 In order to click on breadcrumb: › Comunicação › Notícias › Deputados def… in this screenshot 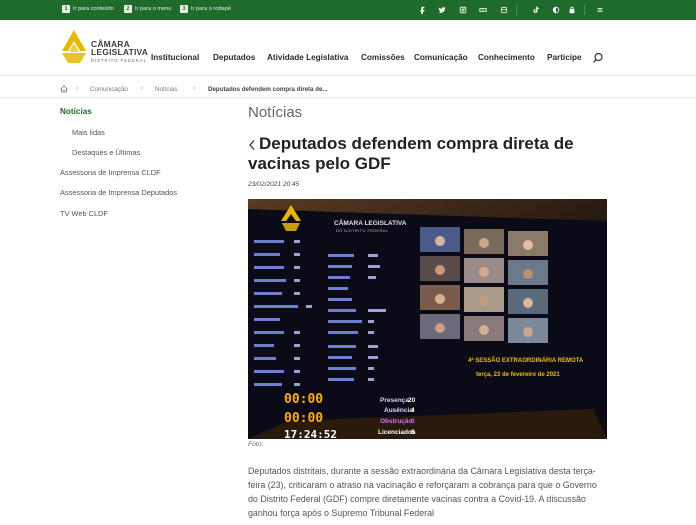, I will do `click(348, 89)`.